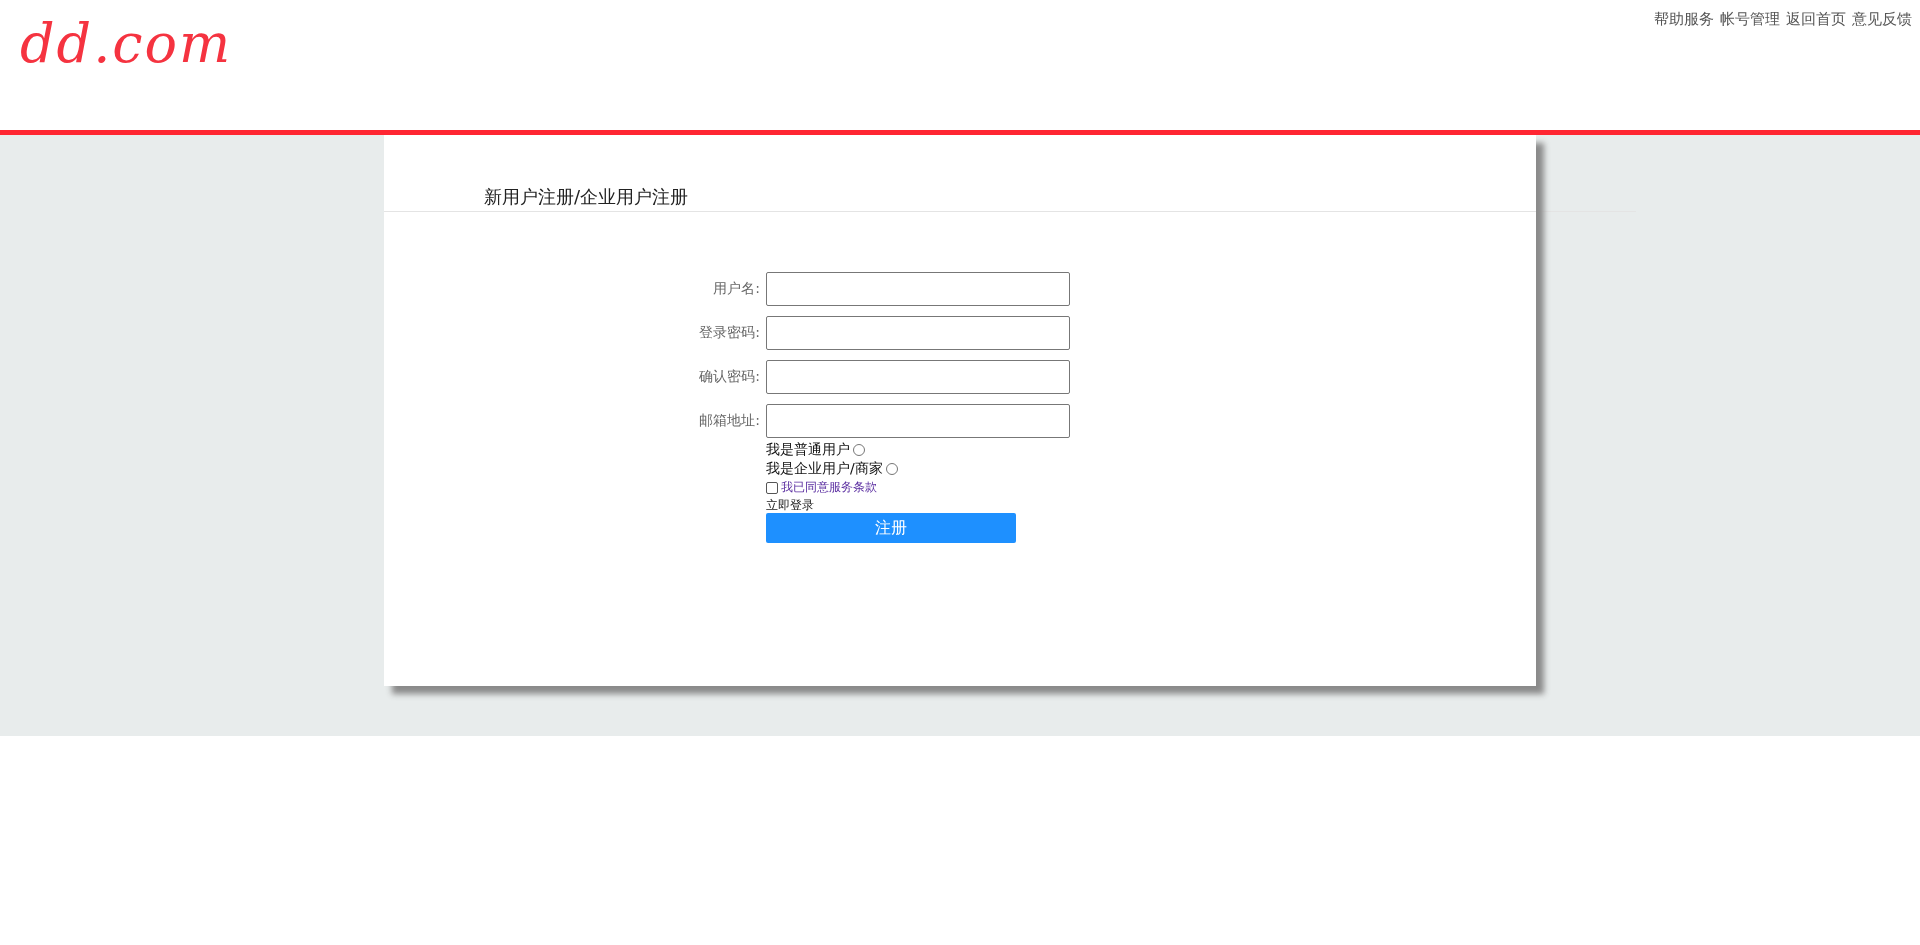 The width and height of the screenshot is (1920, 945). What do you see at coordinates (829, 487) in the screenshot?
I see `terms-link: 我已同意服务条款` at bounding box center [829, 487].